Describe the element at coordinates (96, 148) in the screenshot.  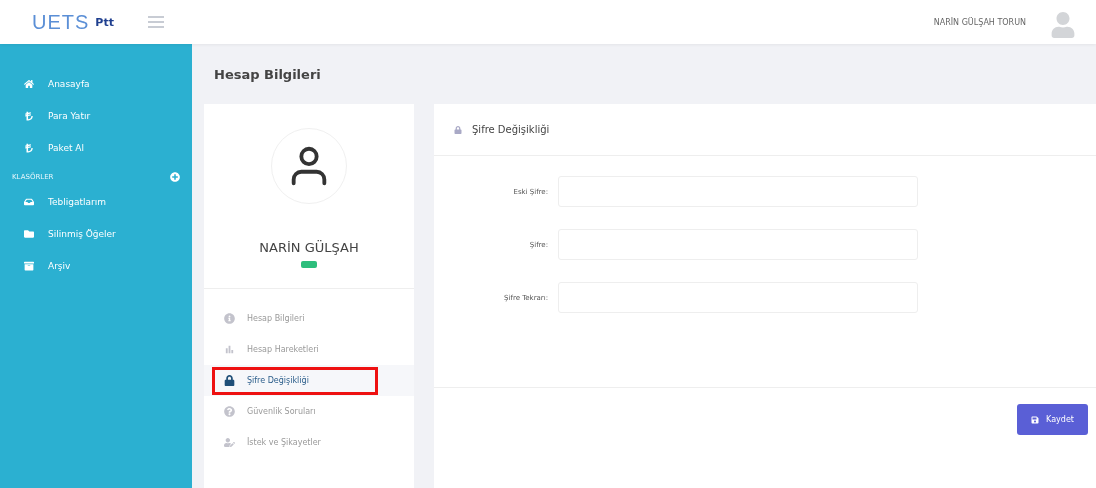
I see `sidebar-item: Paket Al` at that location.